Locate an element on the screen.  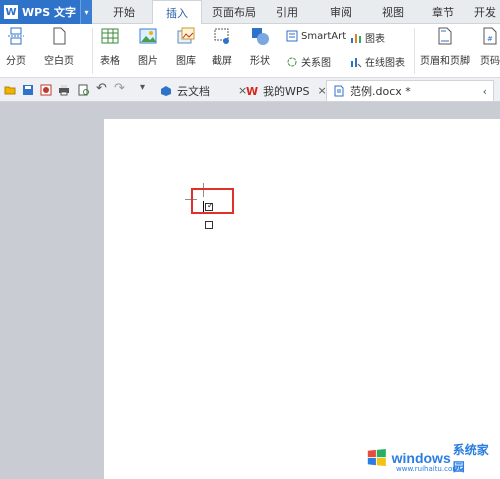
tab-cloud-docs: 云文档 × is located at coordinates (203, 90).